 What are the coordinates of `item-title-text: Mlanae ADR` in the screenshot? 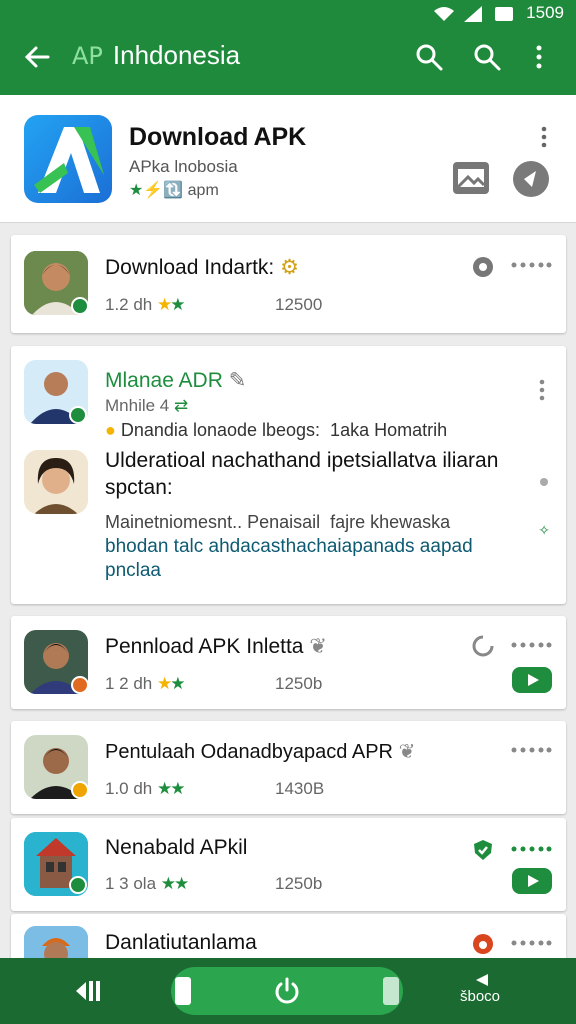 It's located at (164, 380).